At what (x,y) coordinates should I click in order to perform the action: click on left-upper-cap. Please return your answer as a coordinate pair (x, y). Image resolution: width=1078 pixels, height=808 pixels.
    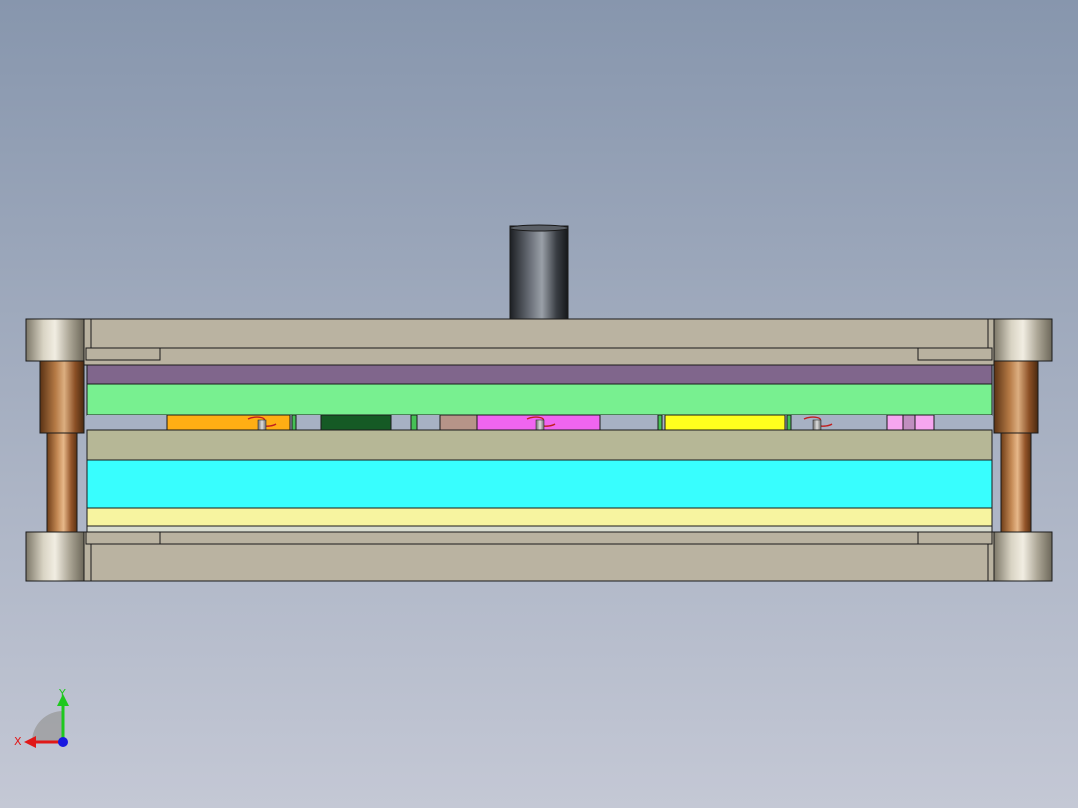
    Looking at the image, I should click on (55, 340).